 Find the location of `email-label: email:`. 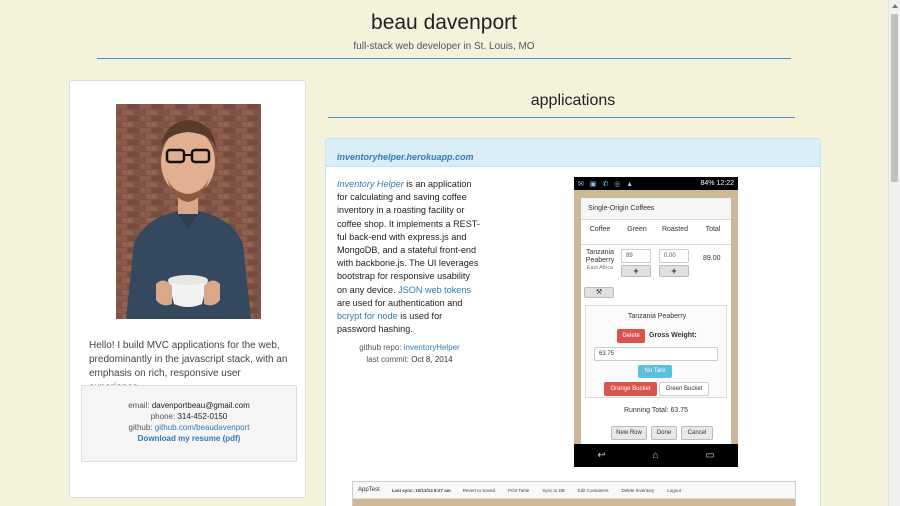

email-label: email: is located at coordinates (139, 405).